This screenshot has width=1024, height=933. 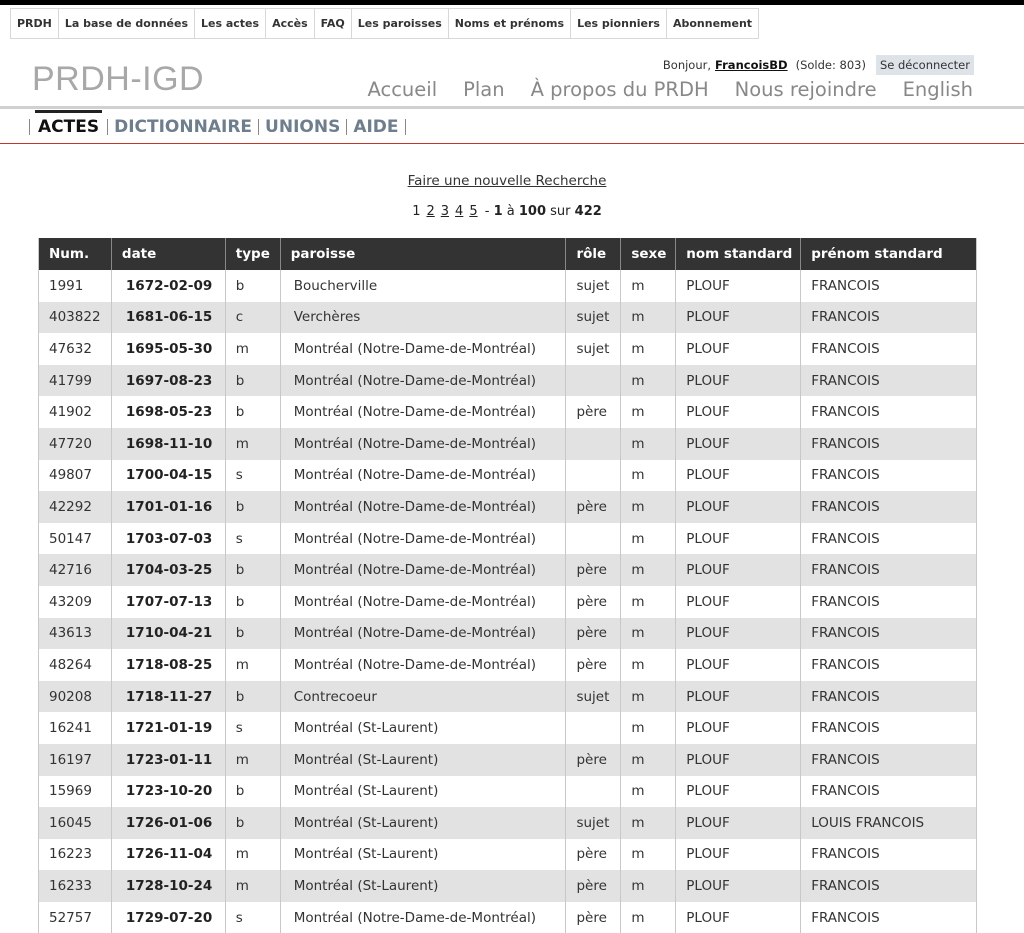 I want to click on username-link: FrancoisBD, so click(x=751, y=65).